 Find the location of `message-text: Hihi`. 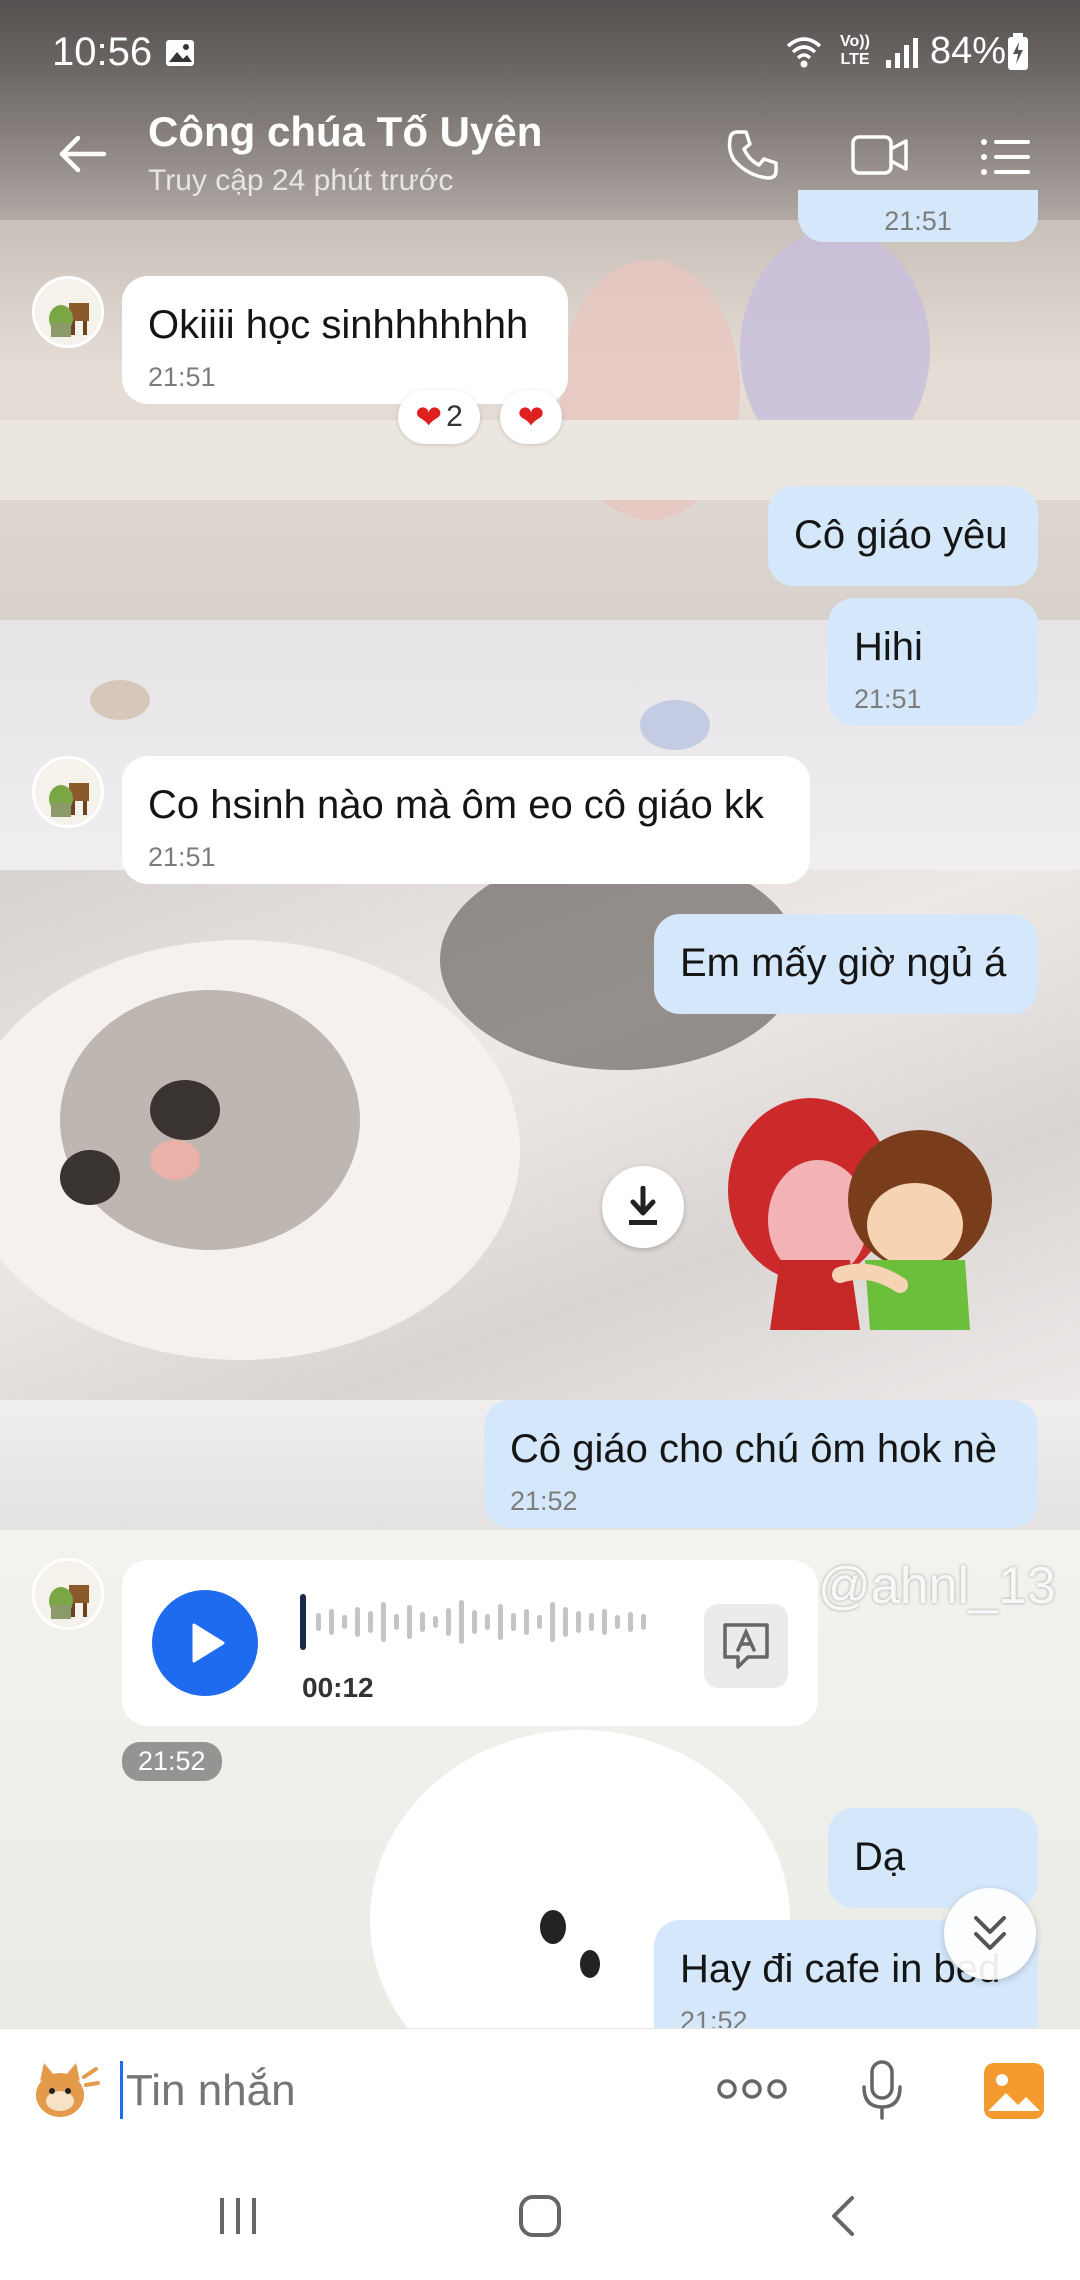

message-text: Hihi is located at coordinates (888, 647).